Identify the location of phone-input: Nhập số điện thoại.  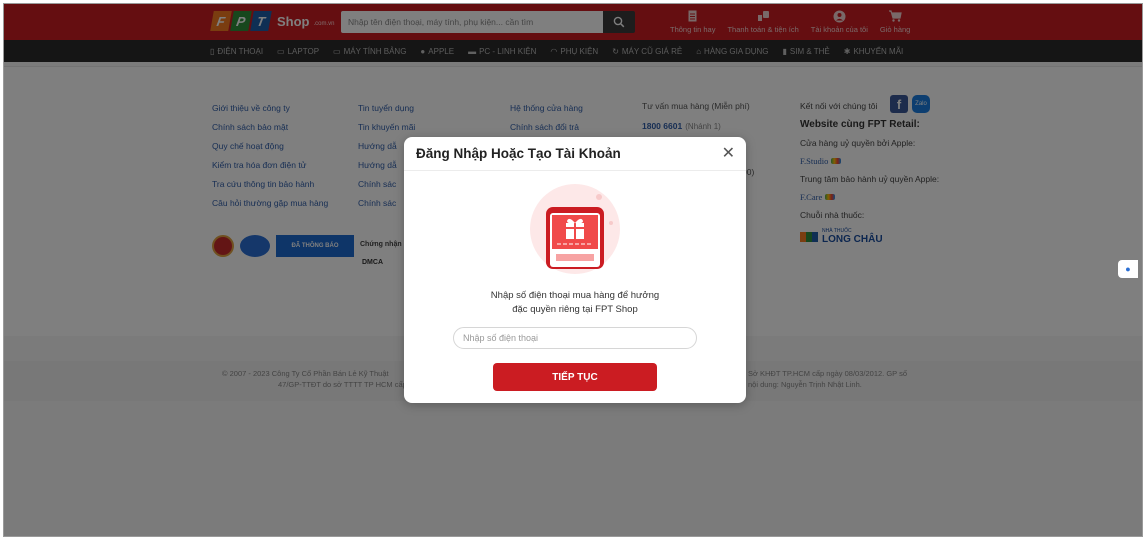
(575, 338).